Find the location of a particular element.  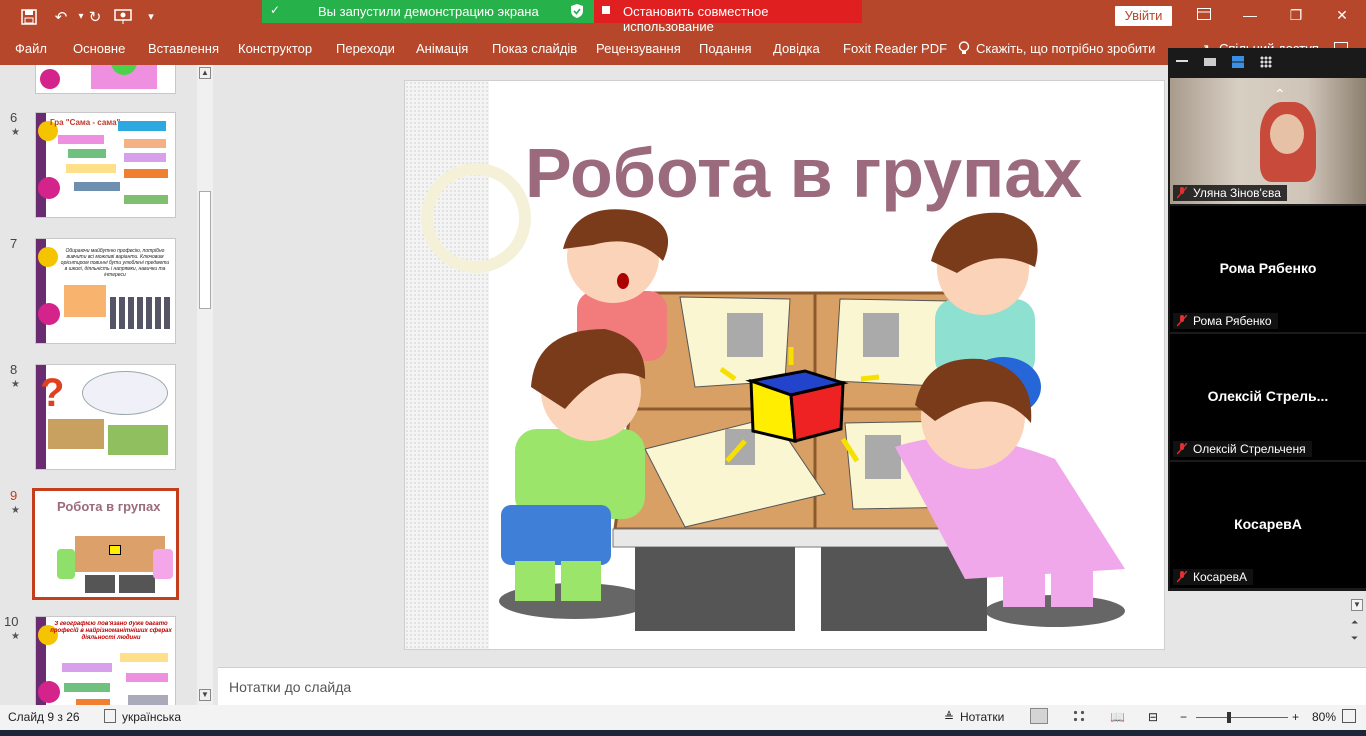

participant-tile-4: КосаревА КосаревА is located at coordinates (1268, 525).